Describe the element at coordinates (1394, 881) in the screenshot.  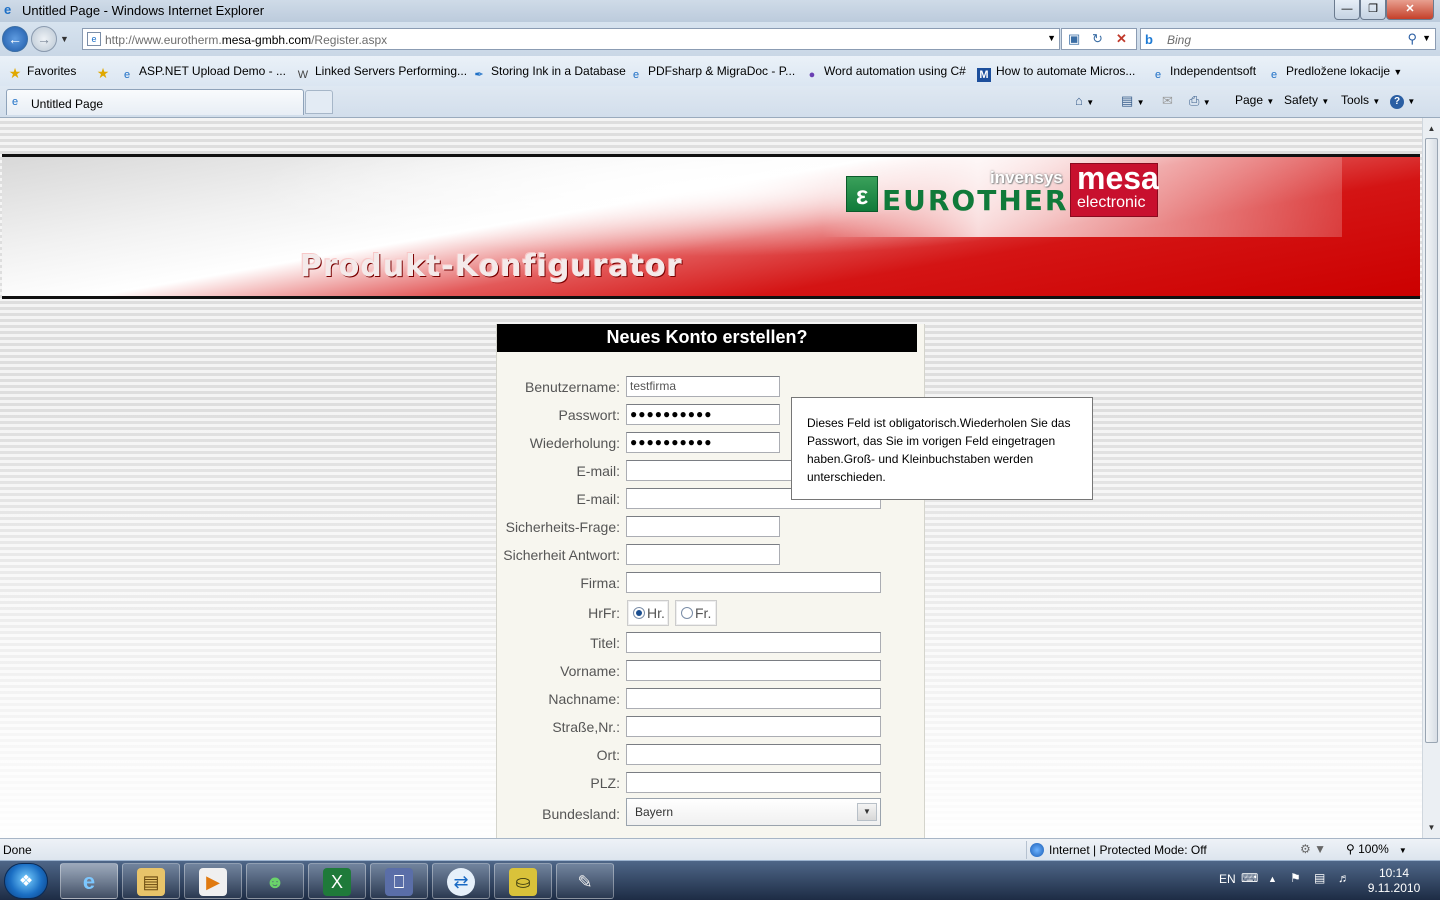
I see `system-clock: 10:14 9.11.2010` at that location.